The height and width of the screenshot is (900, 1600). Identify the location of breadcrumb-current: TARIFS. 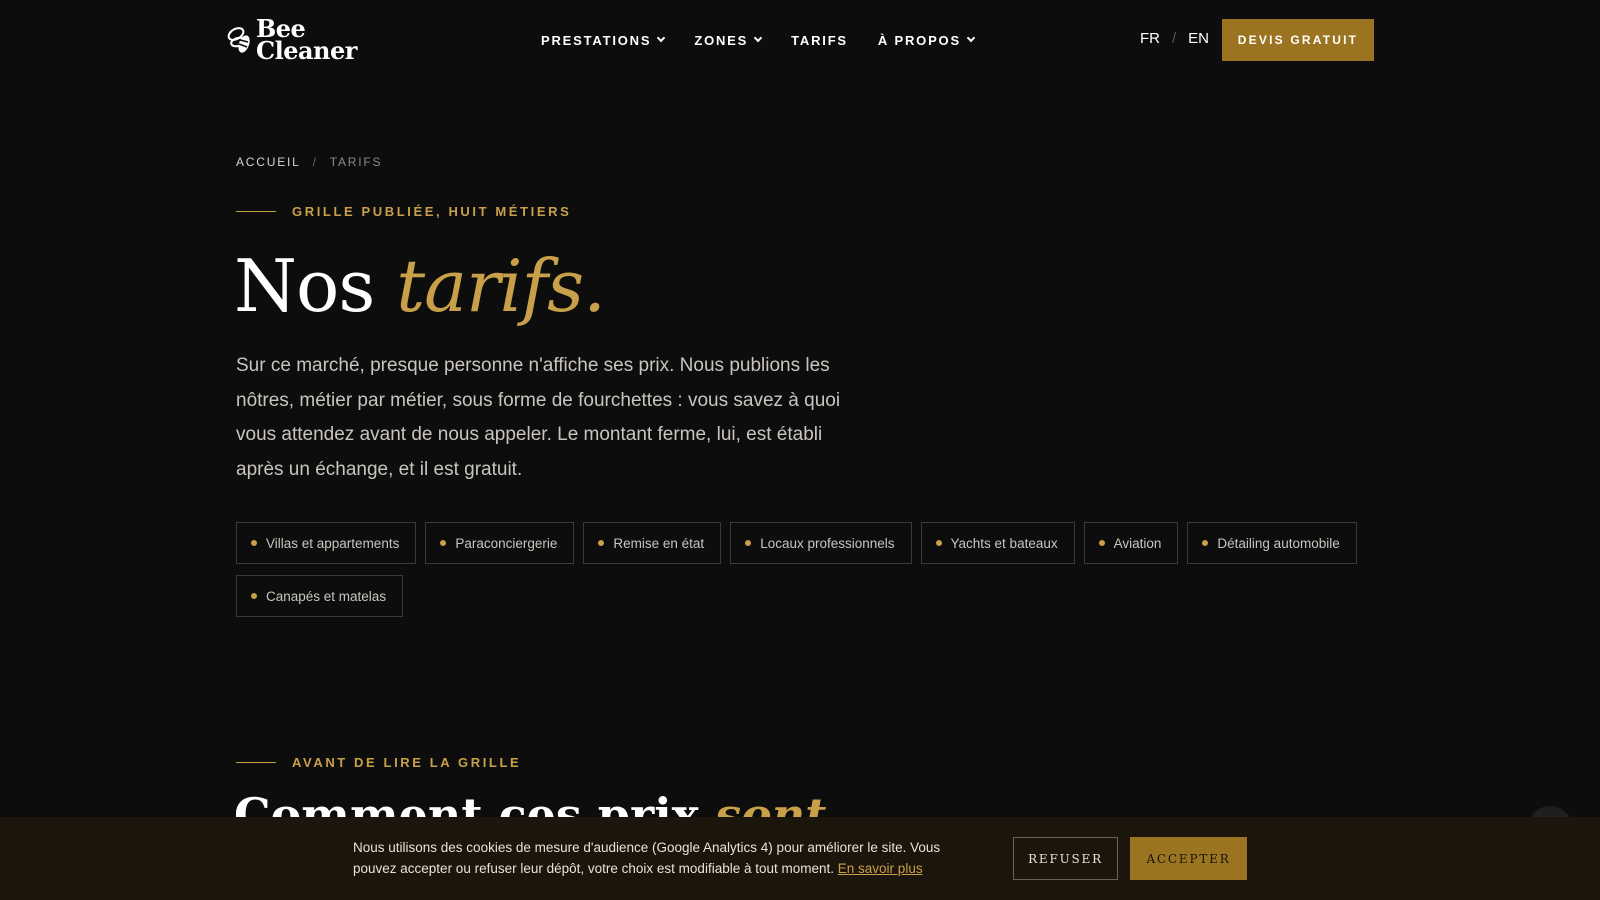
(356, 162).